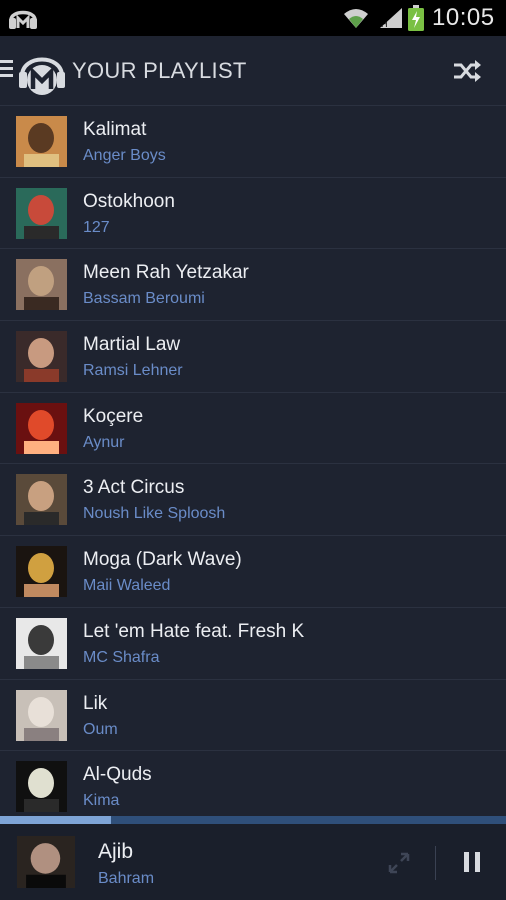 Image resolution: width=506 pixels, height=900 pixels. What do you see at coordinates (116, 851) in the screenshot?
I see `now-playing-song-title: Ajib` at bounding box center [116, 851].